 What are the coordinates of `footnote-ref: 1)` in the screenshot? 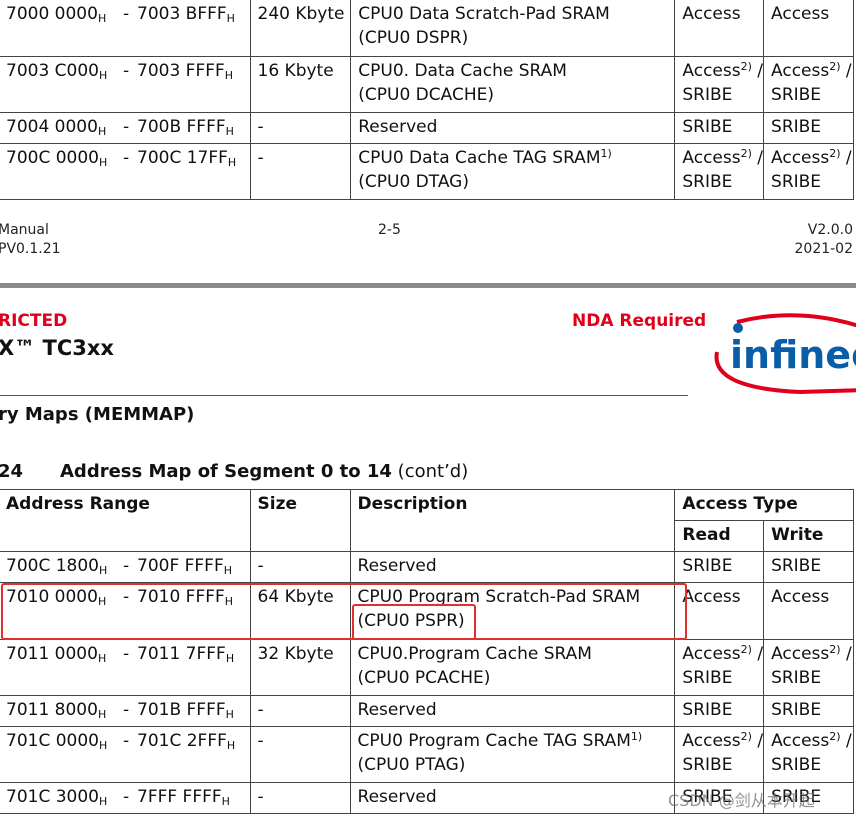 It's located at (636, 736).